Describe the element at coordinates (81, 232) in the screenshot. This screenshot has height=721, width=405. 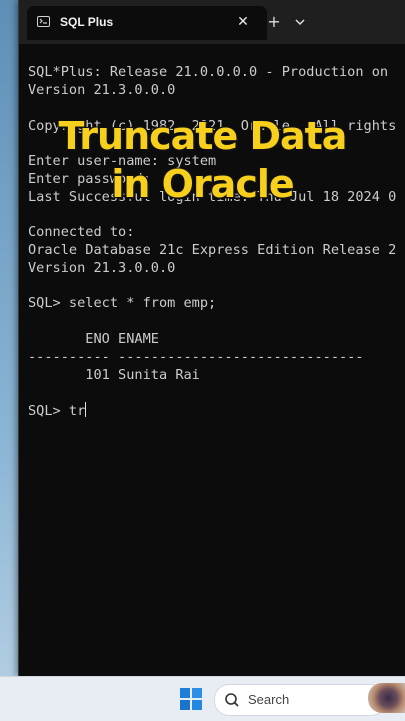
I see `terminal-line: Connected to:` at that location.